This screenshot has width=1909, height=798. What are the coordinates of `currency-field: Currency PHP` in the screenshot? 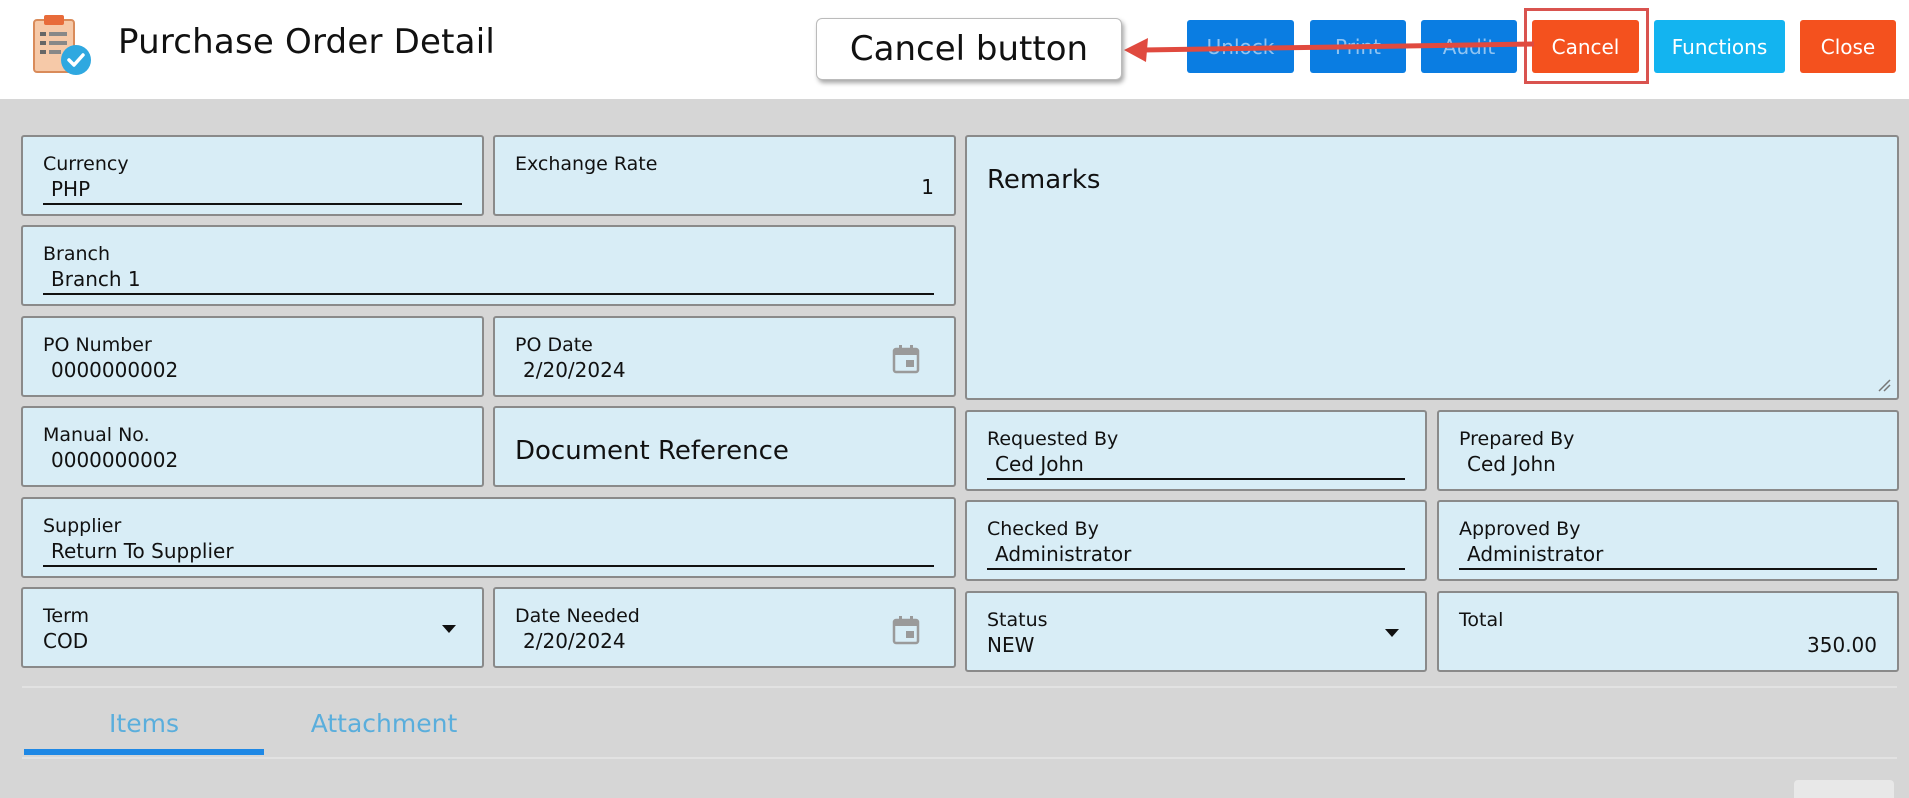 It's located at (252, 175).